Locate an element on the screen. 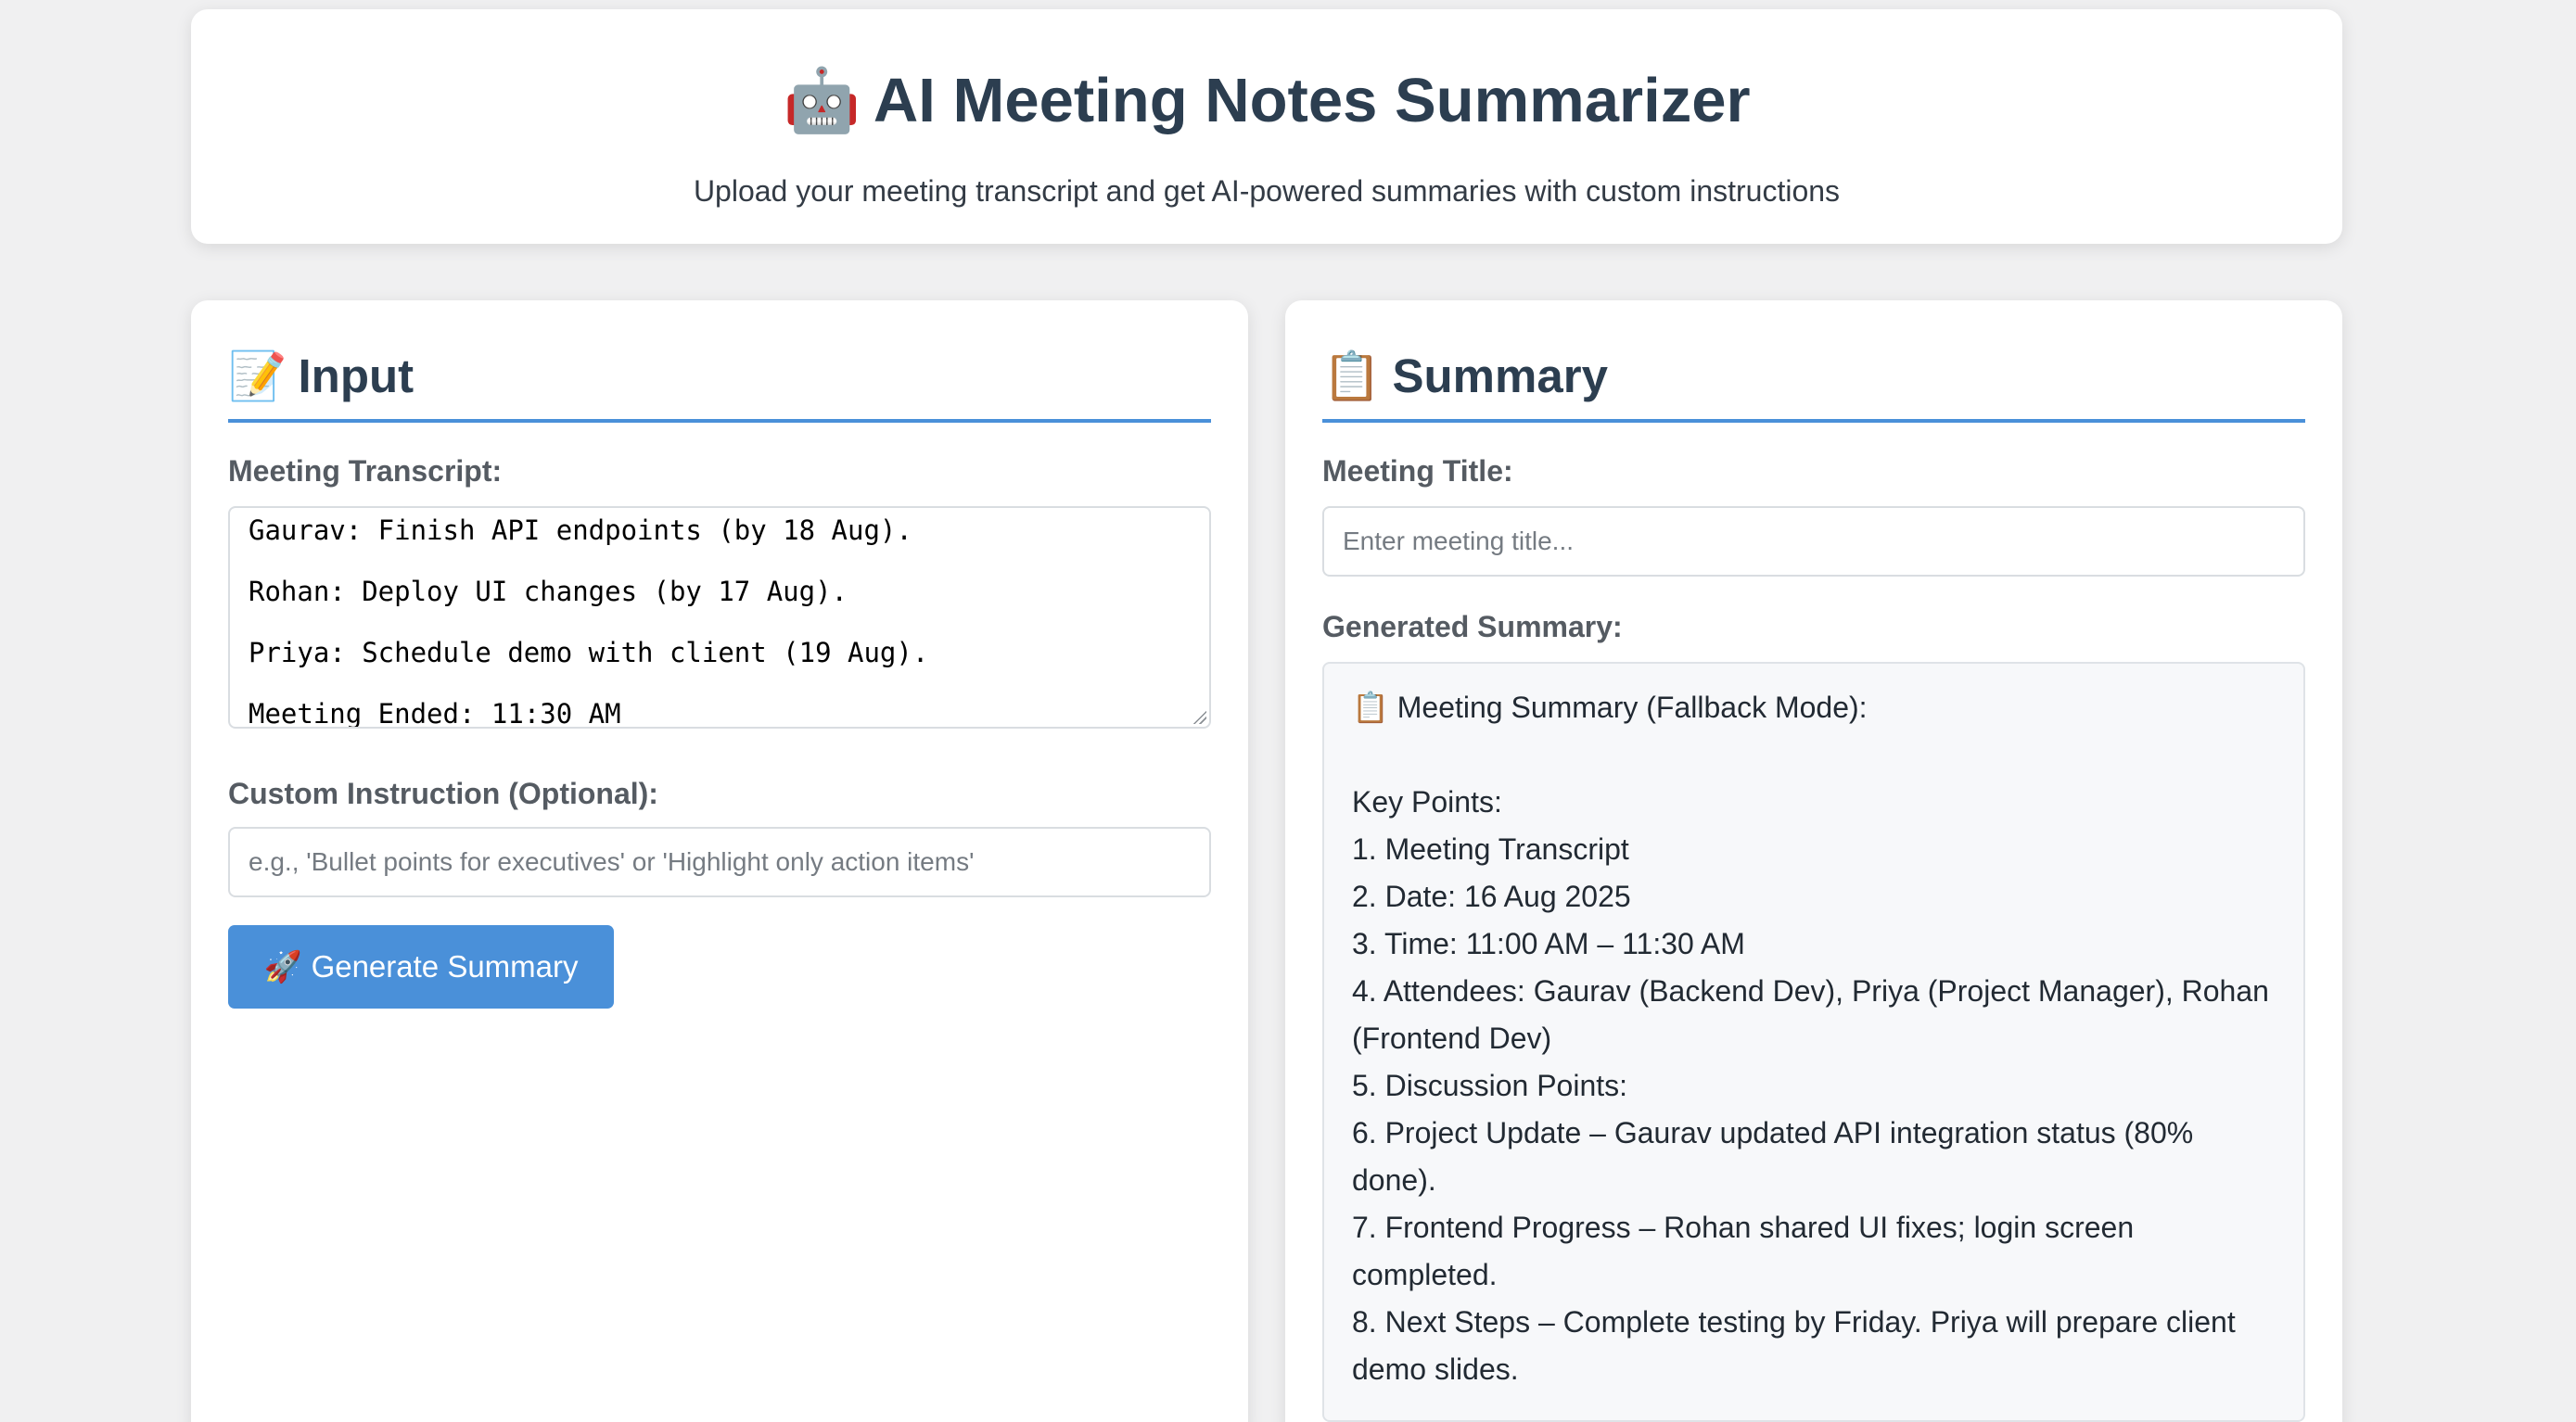 The height and width of the screenshot is (1422, 2576). rocket-icon: 🚀 is located at coordinates (282, 967).